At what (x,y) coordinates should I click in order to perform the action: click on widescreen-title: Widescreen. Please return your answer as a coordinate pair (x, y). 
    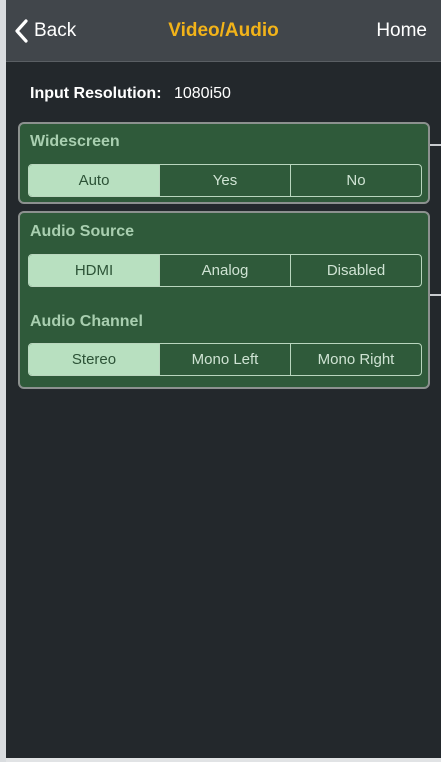
    Looking at the image, I should click on (75, 141).